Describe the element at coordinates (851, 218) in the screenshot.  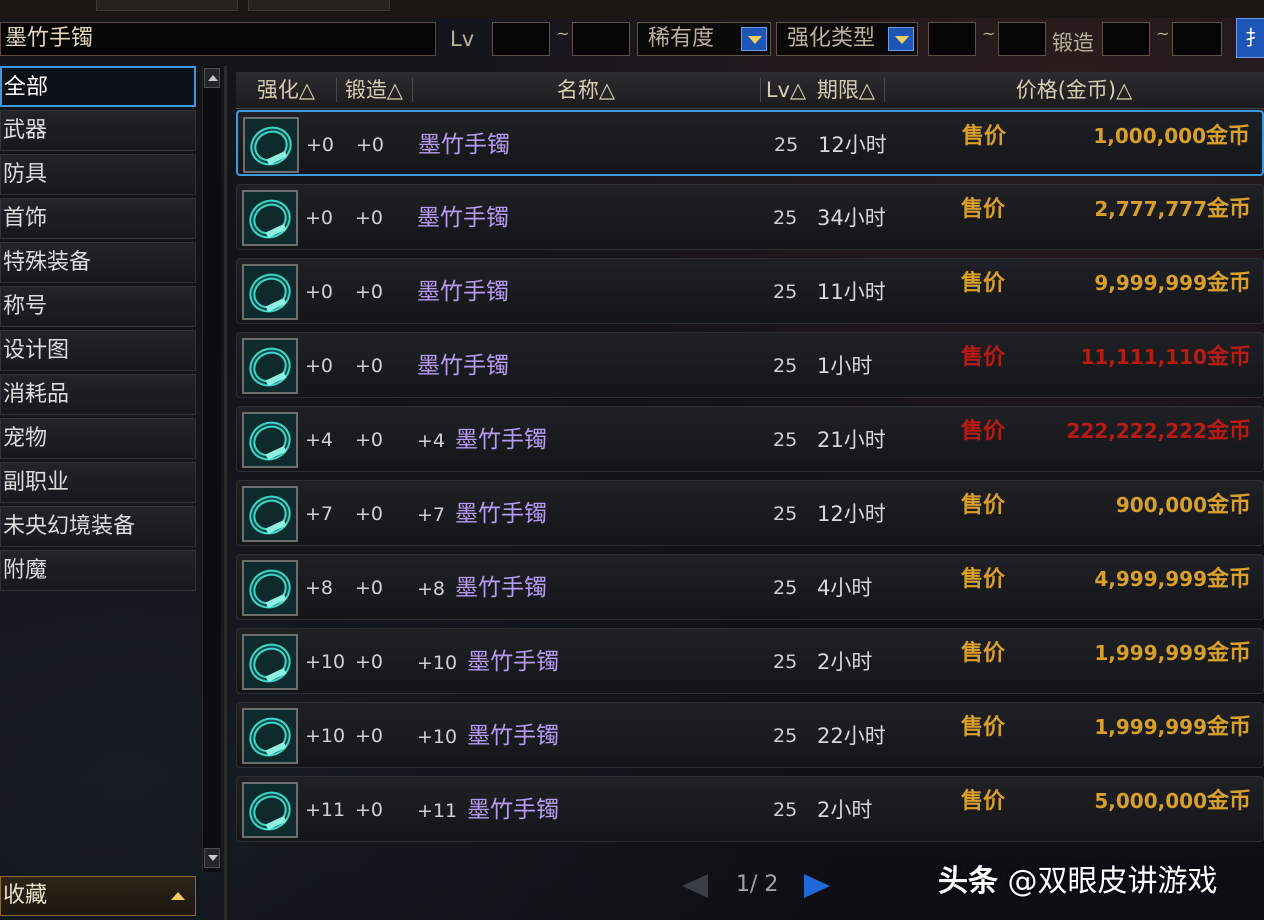
I see `duration-value: 34小时` at that location.